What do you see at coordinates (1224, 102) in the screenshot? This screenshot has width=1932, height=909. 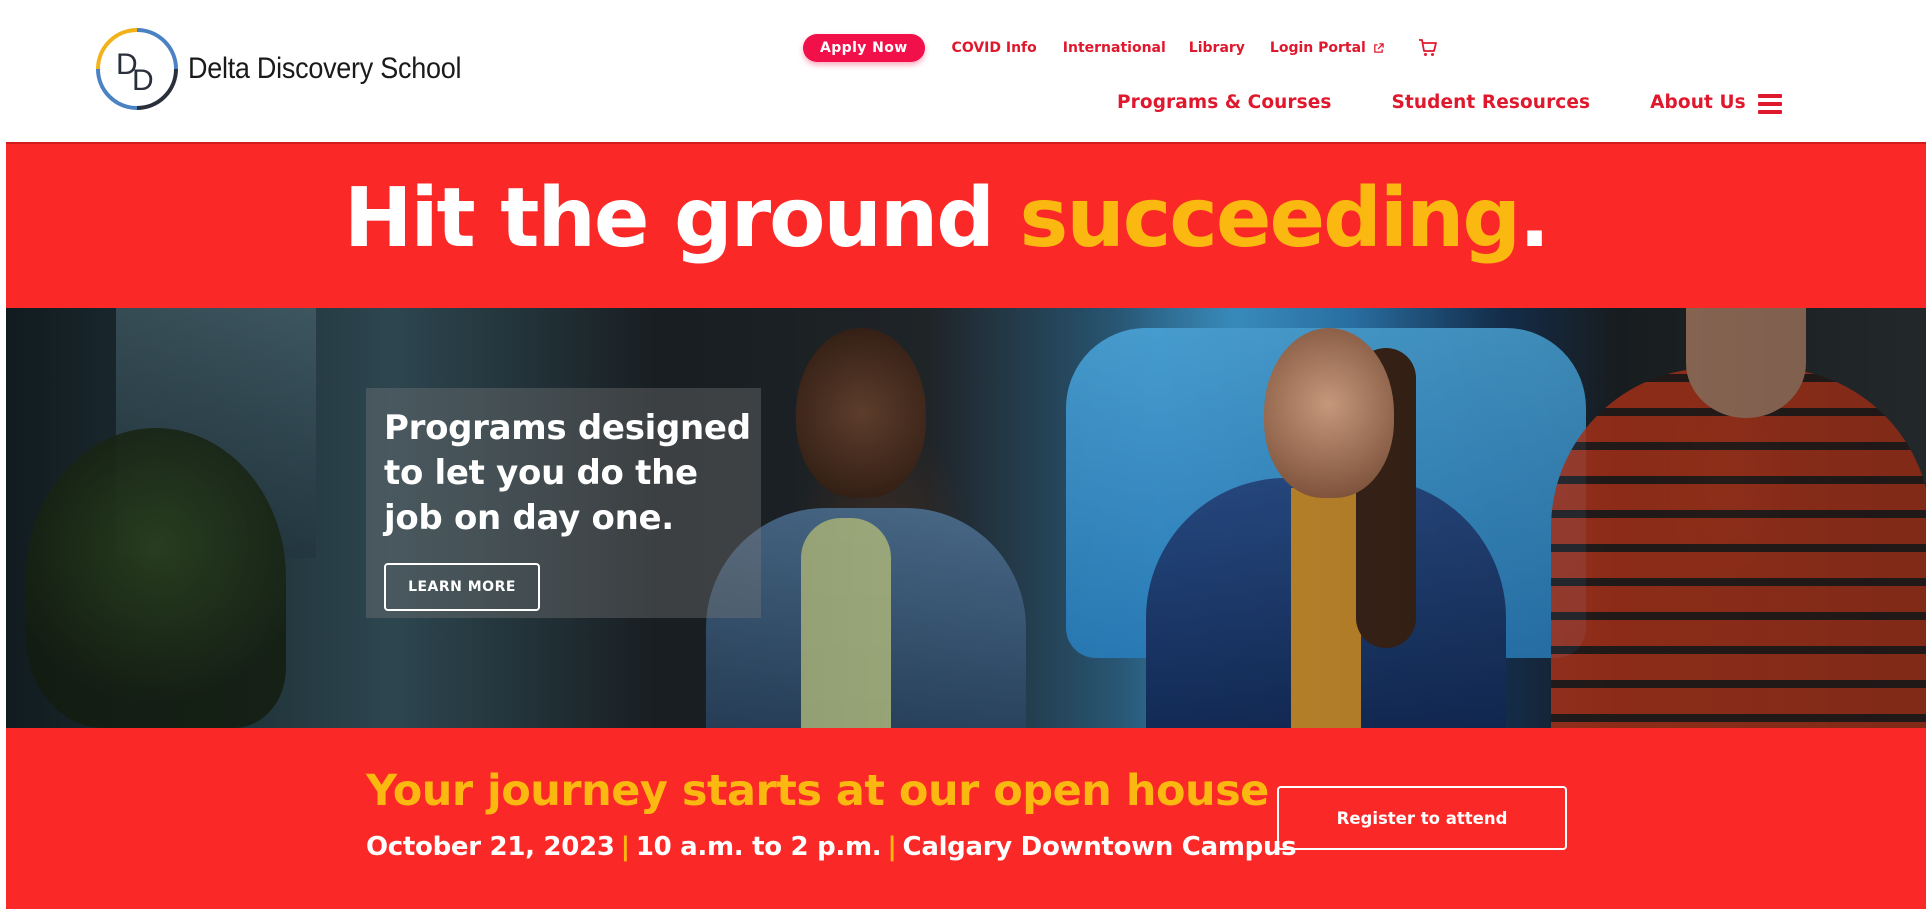 I see `nav-programs-courses: Programs & Courses` at bounding box center [1224, 102].